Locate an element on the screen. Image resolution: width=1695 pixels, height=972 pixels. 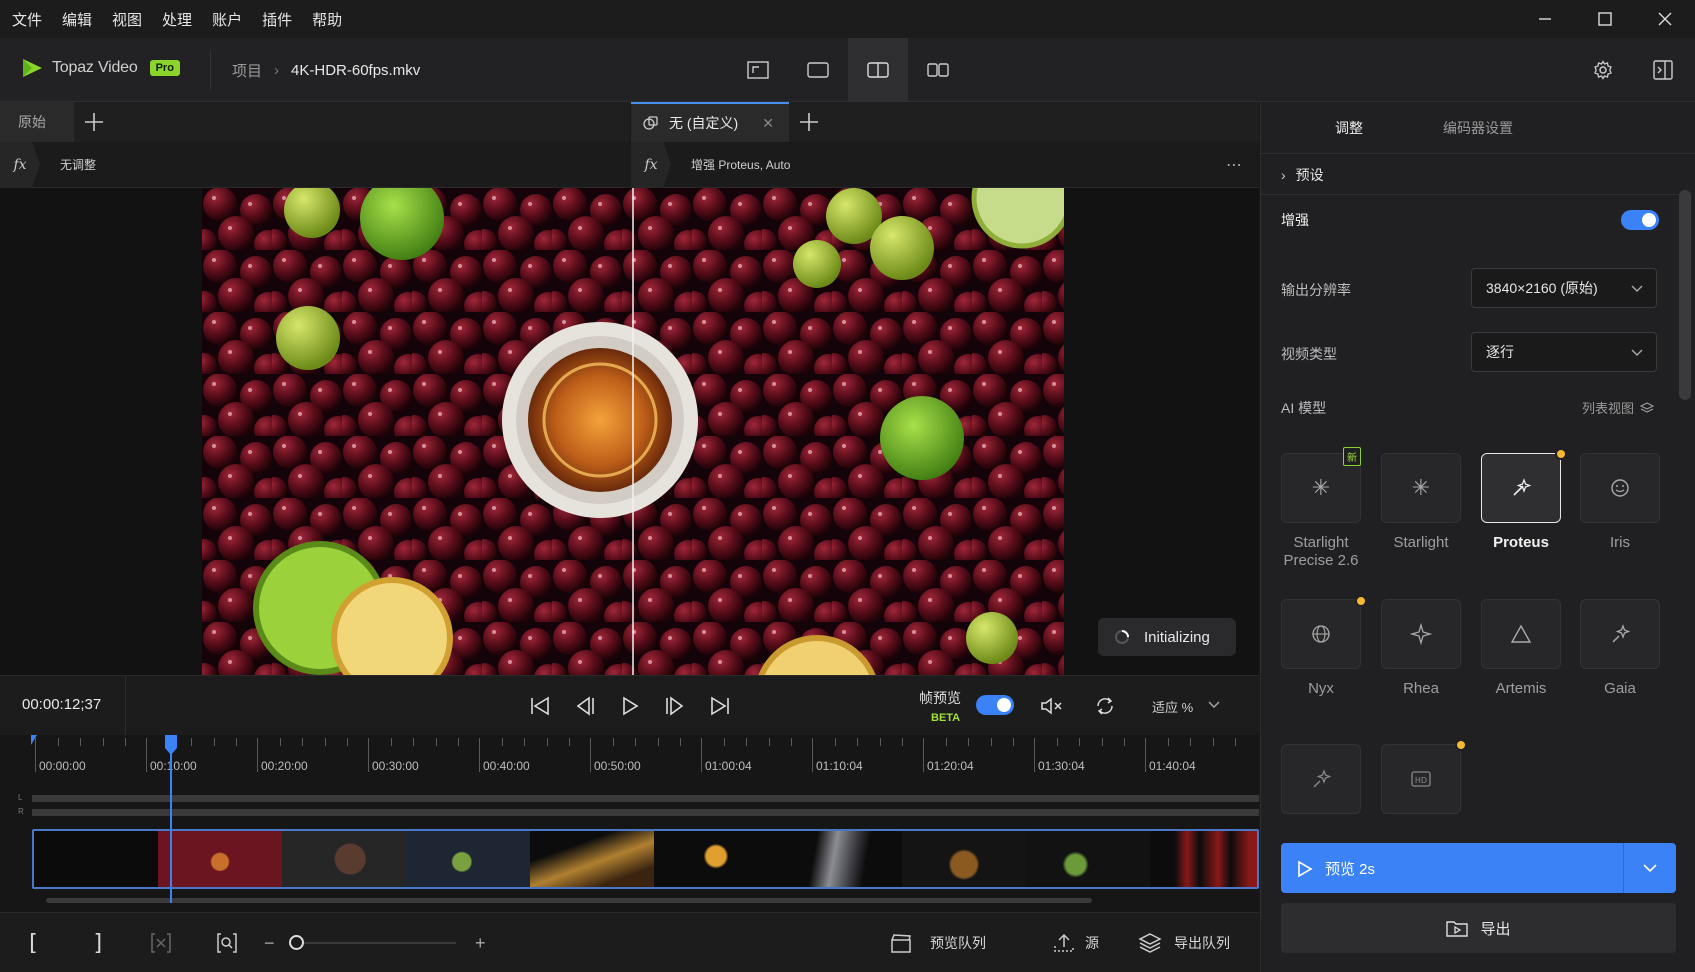
more-options-icon: ⋯ is located at coordinates (1234, 165).